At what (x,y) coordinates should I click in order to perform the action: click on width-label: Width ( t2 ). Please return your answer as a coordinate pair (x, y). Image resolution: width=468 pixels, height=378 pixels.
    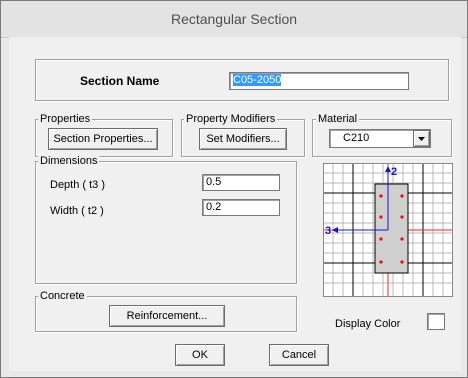
    Looking at the image, I should click on (77, 211).